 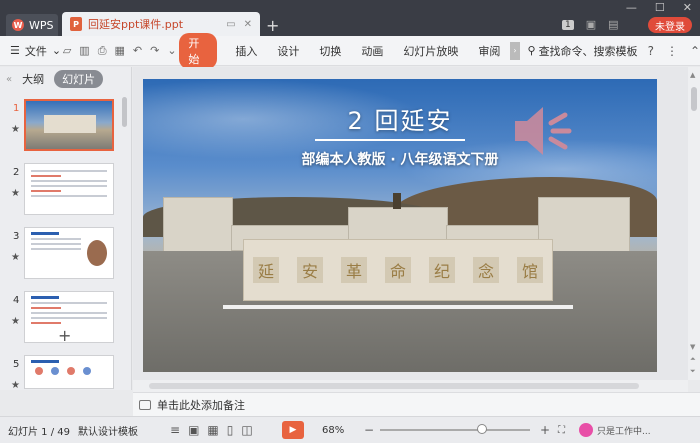 I want to click on zoom-slider, so click(x=455, y=429).